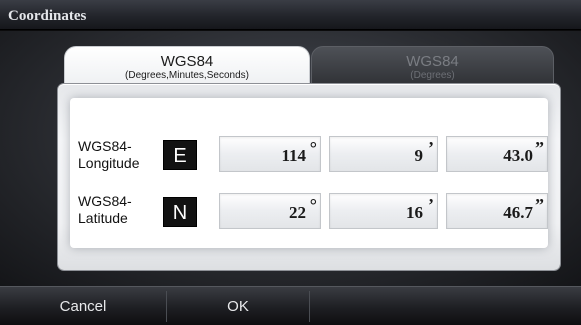  Describe the element at coordinates (238, 306) in the screenshot. I see `ok-button: OK` at that location.